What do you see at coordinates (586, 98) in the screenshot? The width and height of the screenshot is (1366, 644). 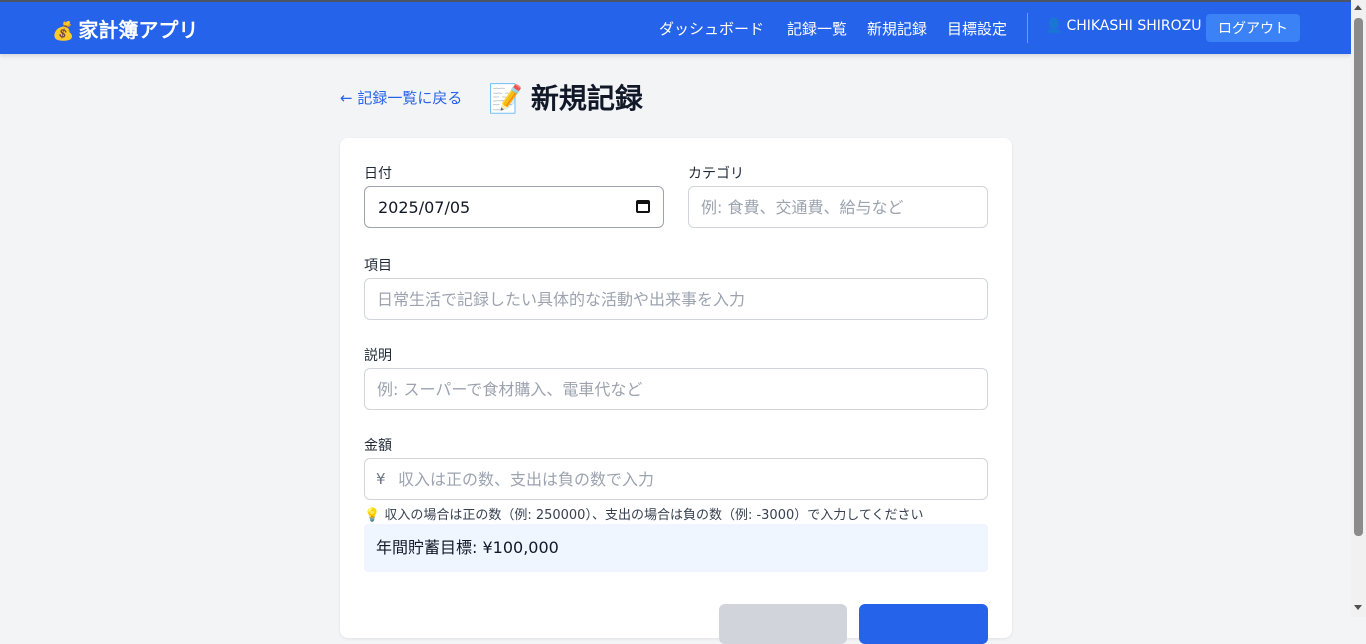 I see `page-title-text: 新規記録` at bounding box center [586, 98].